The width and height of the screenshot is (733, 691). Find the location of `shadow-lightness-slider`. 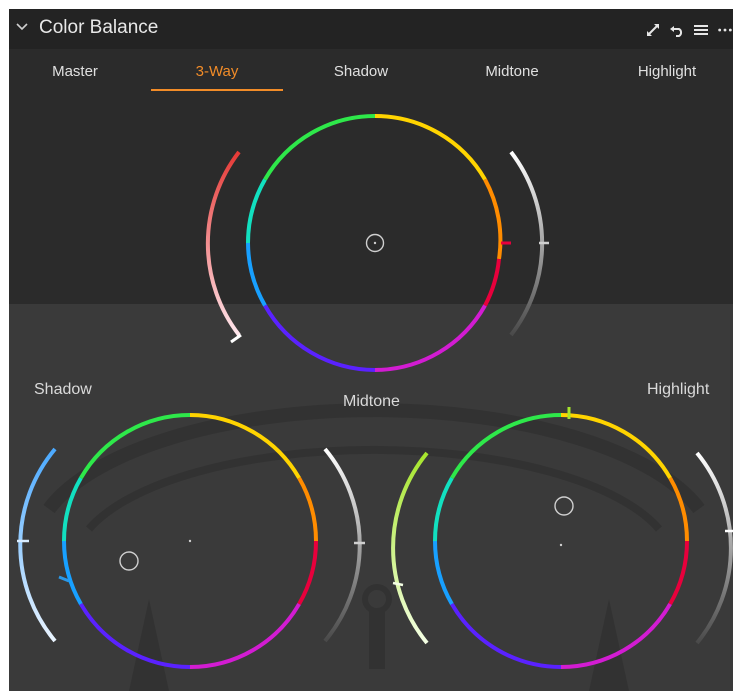

shadow-lightness-slider is located at coordinates (342, 545).